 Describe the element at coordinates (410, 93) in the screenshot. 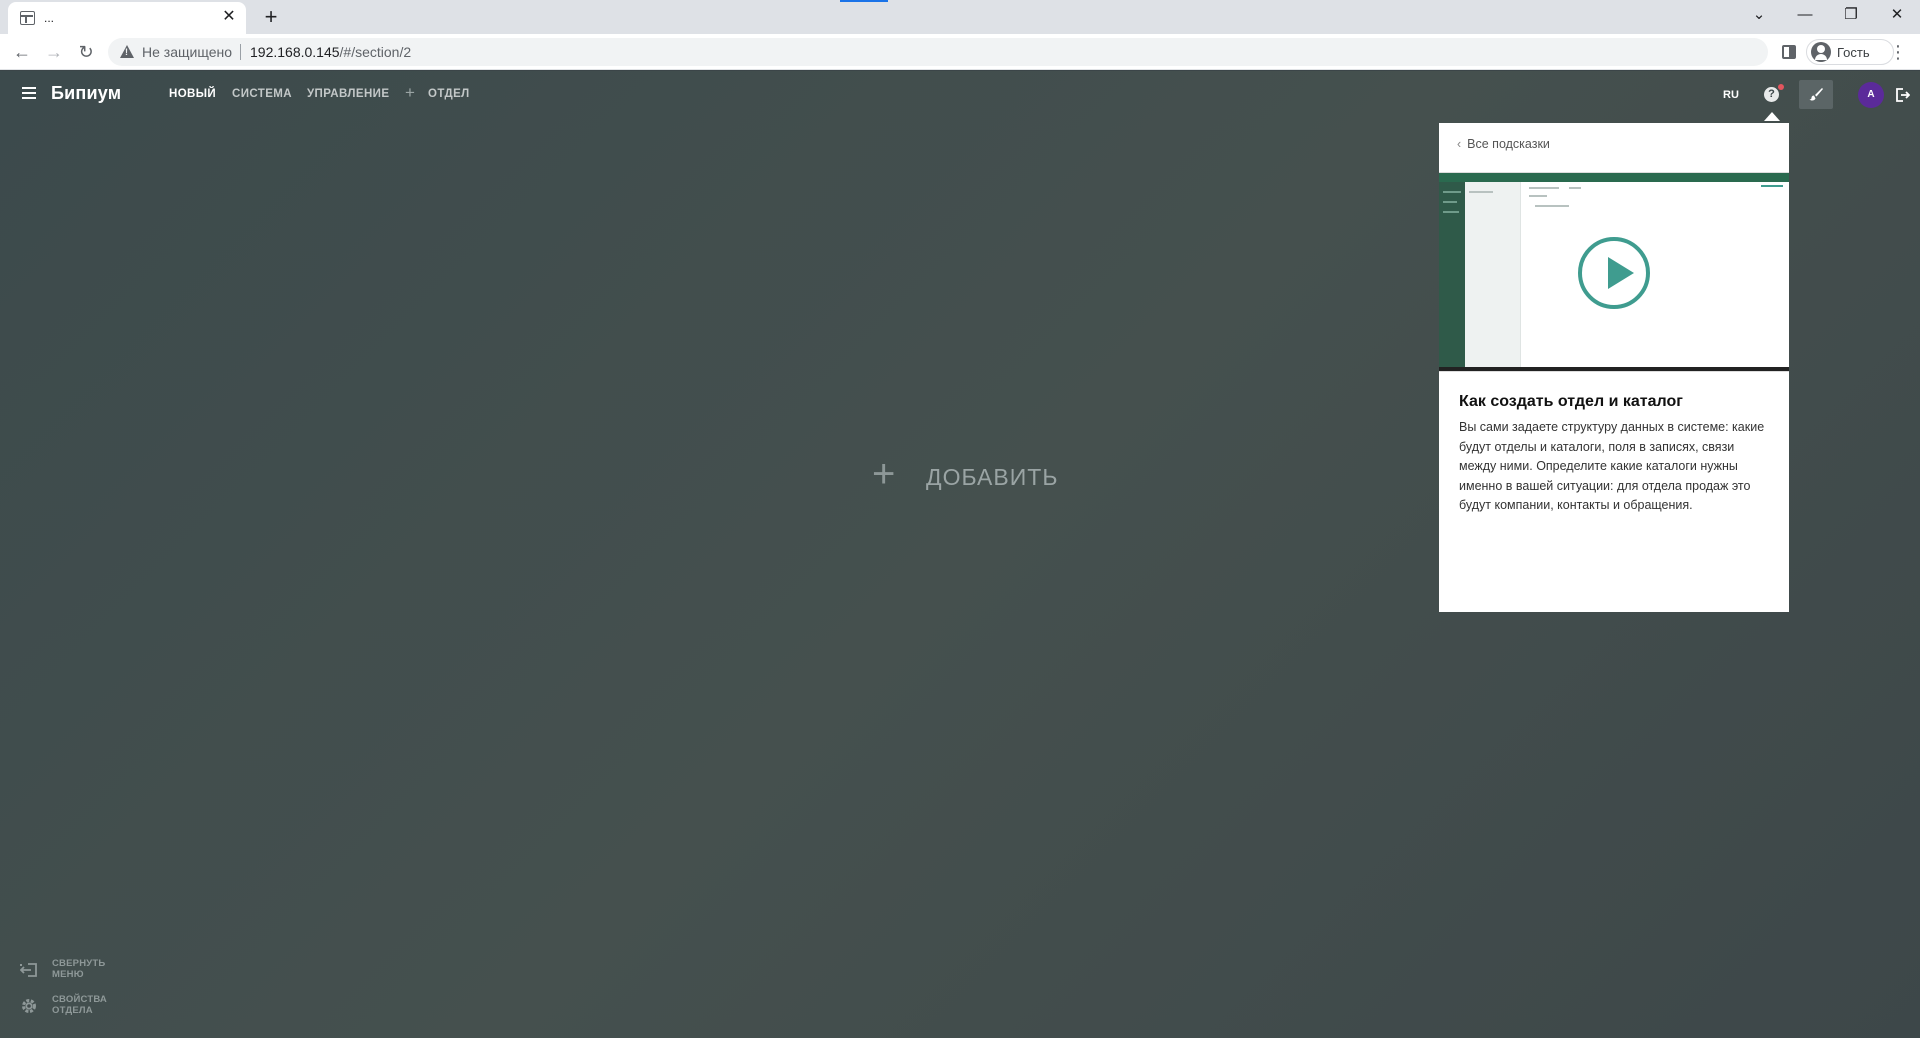

I see `plus-icon: +` at that location.